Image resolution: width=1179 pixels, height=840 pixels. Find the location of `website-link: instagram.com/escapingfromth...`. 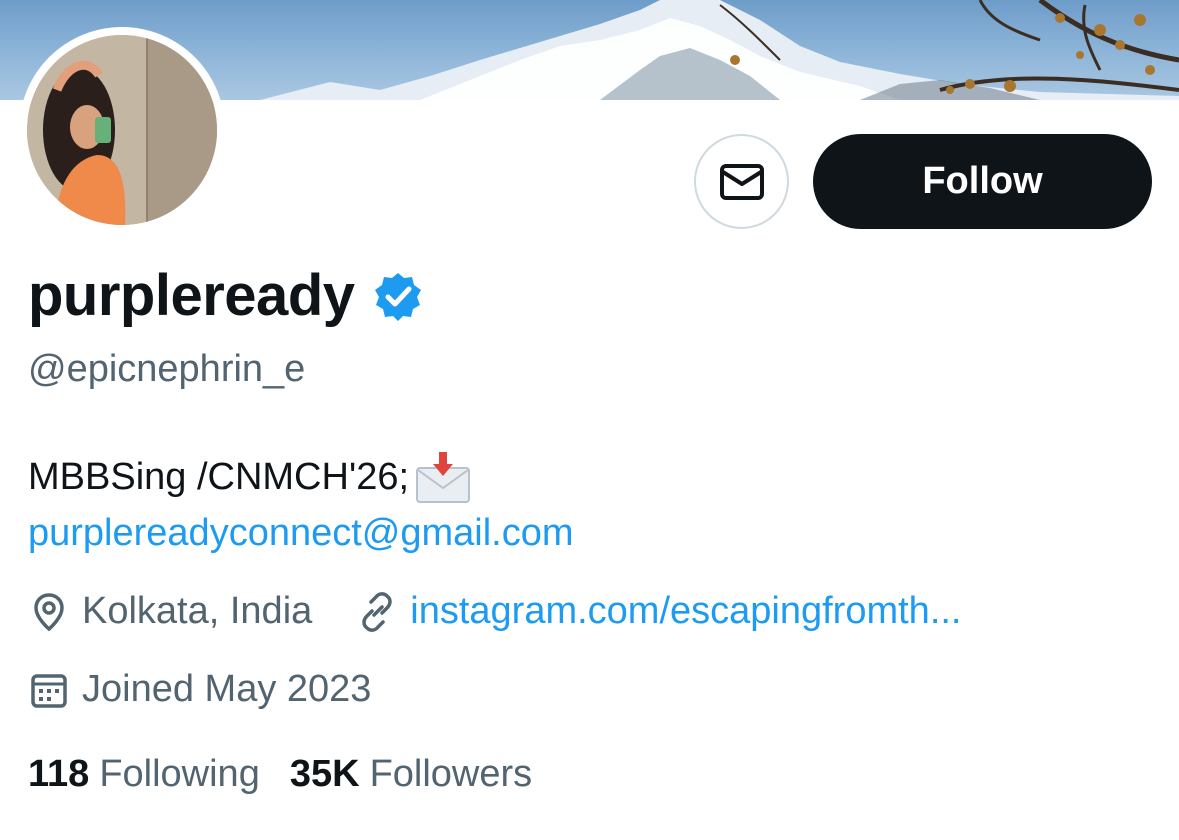

website-link: instagram.com/escapingfromth... is located at coordinates (685, 611).